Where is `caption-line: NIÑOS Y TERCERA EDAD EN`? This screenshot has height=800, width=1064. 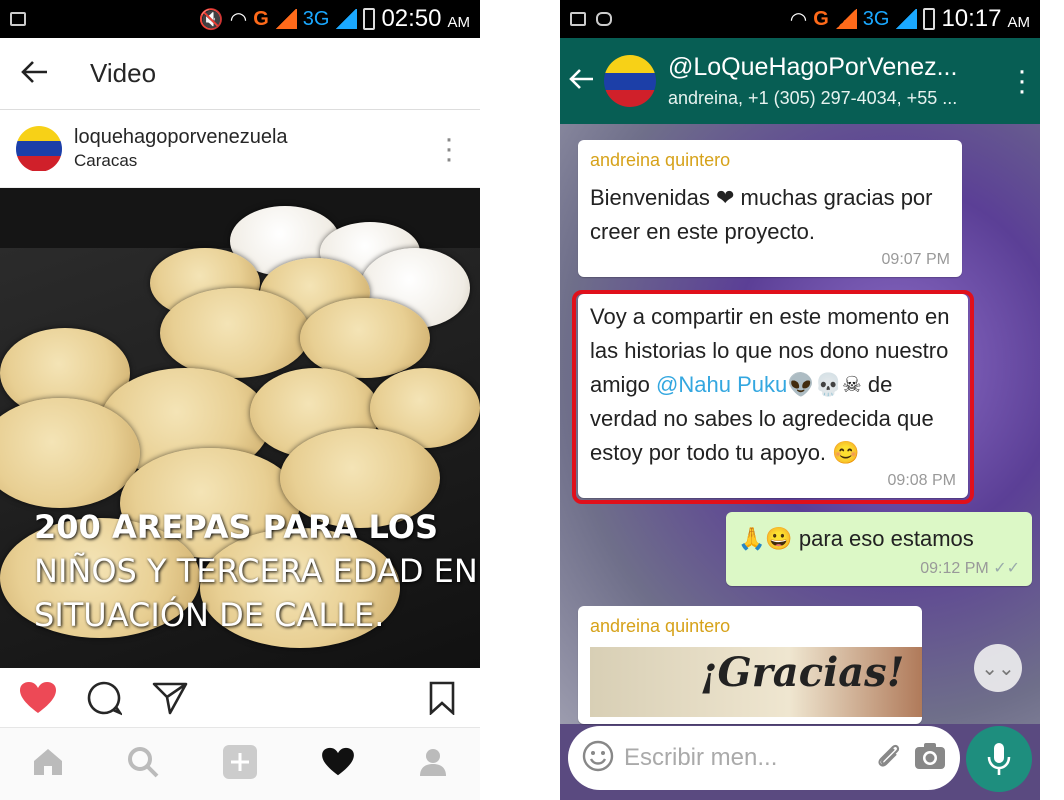
caption-line: NIÑOS Y TERCERA EDAD EN is located at coordinates (256, 571).